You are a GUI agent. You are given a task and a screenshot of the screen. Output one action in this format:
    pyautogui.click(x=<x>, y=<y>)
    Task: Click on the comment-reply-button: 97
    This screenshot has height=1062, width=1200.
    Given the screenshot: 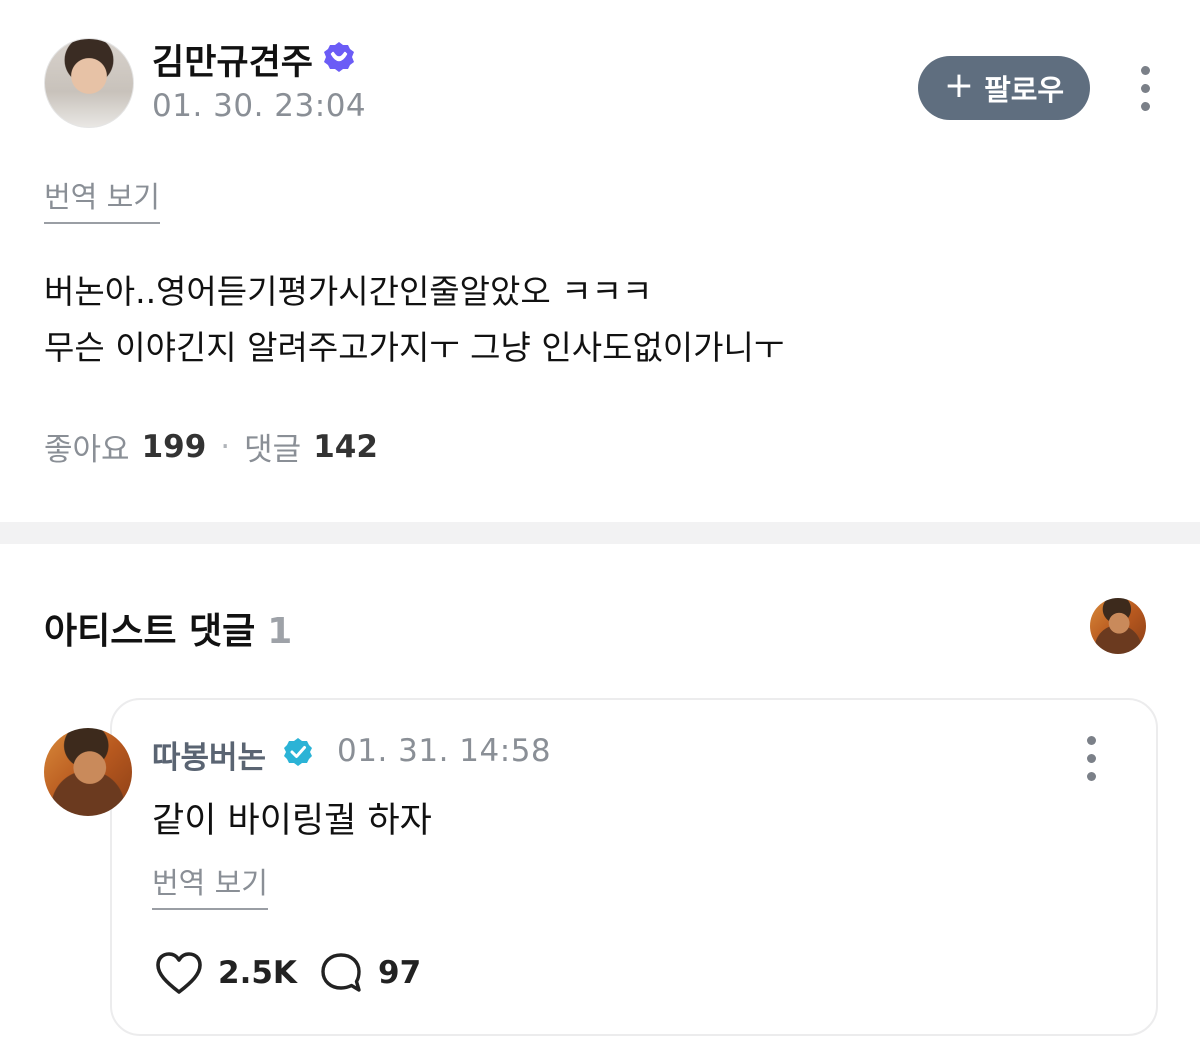 What is the action you would take?
    pyautogui.click(x=369, y=973)
    